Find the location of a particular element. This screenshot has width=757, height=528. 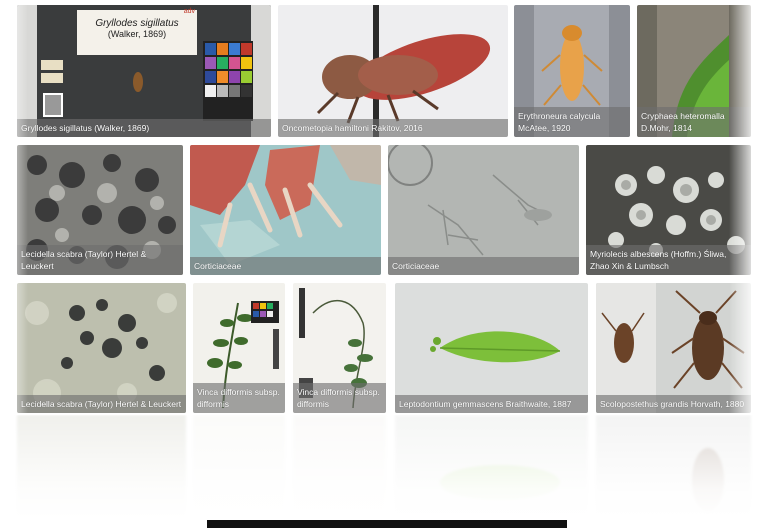

label-corner-text: adv is located at coordinates (189, 11).